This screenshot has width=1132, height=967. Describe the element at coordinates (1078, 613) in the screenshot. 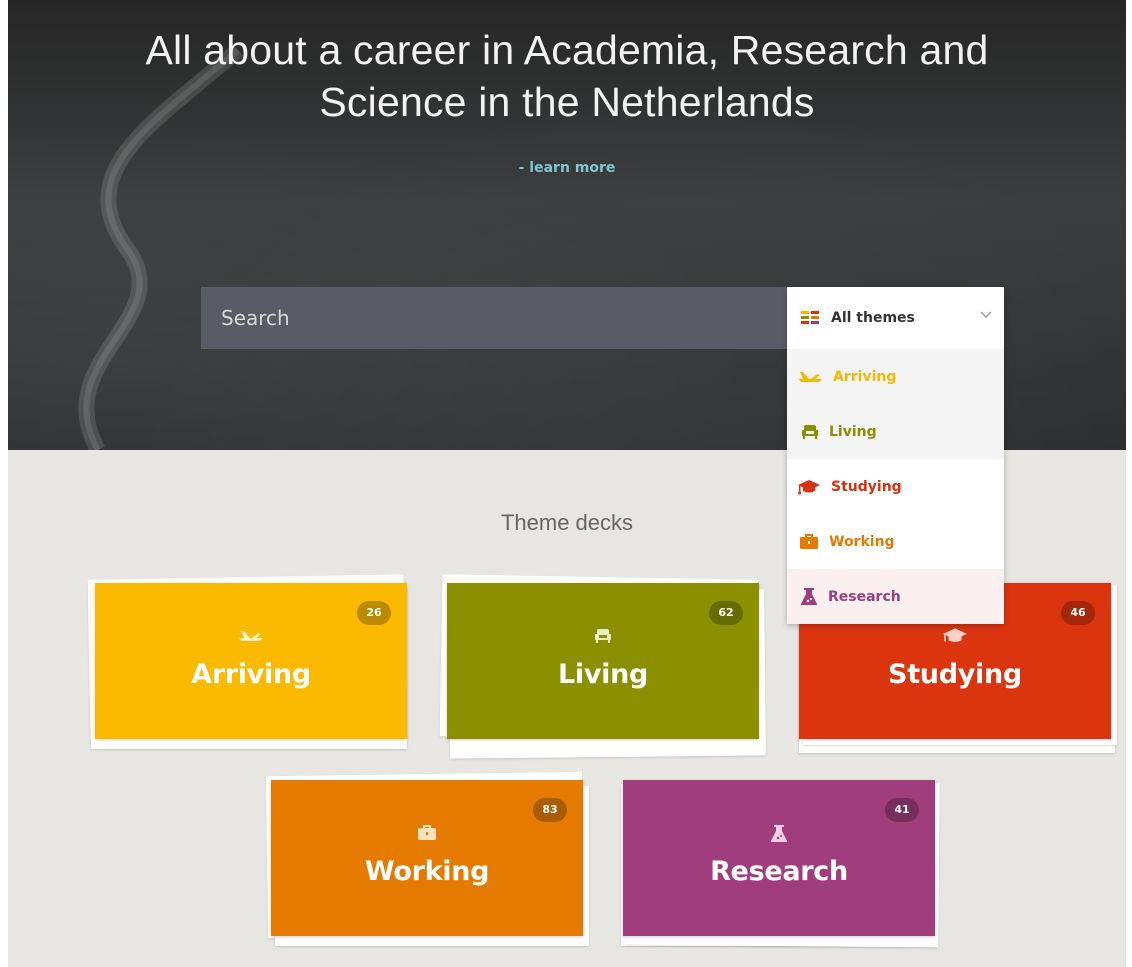

I see `deck-count-badge: 46` at that location.